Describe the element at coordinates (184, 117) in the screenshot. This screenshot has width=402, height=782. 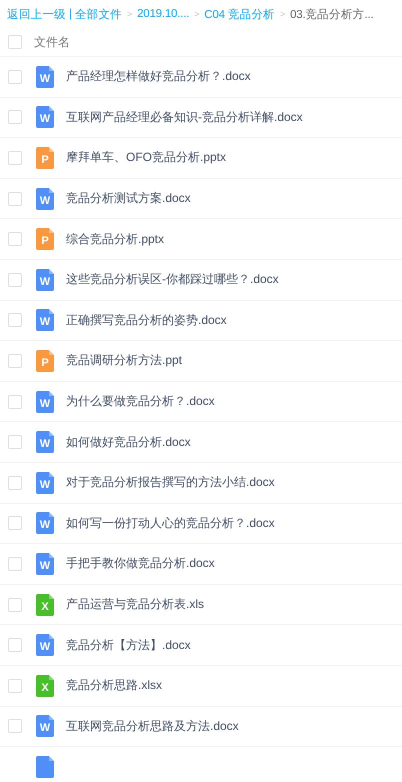
I see `file-name: 互联网产品经理必备知识-竞品分析详解.docx` at that location.